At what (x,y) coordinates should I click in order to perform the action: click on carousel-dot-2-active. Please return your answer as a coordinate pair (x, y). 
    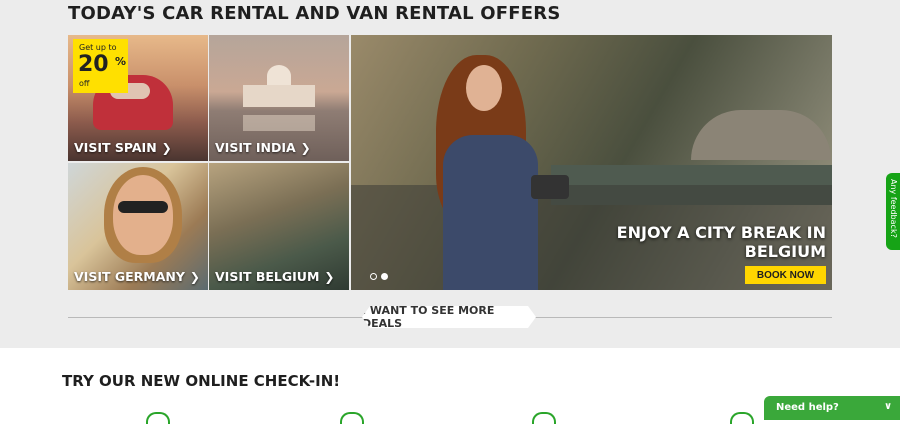
    Looking at the image, I should click on (384, 276).